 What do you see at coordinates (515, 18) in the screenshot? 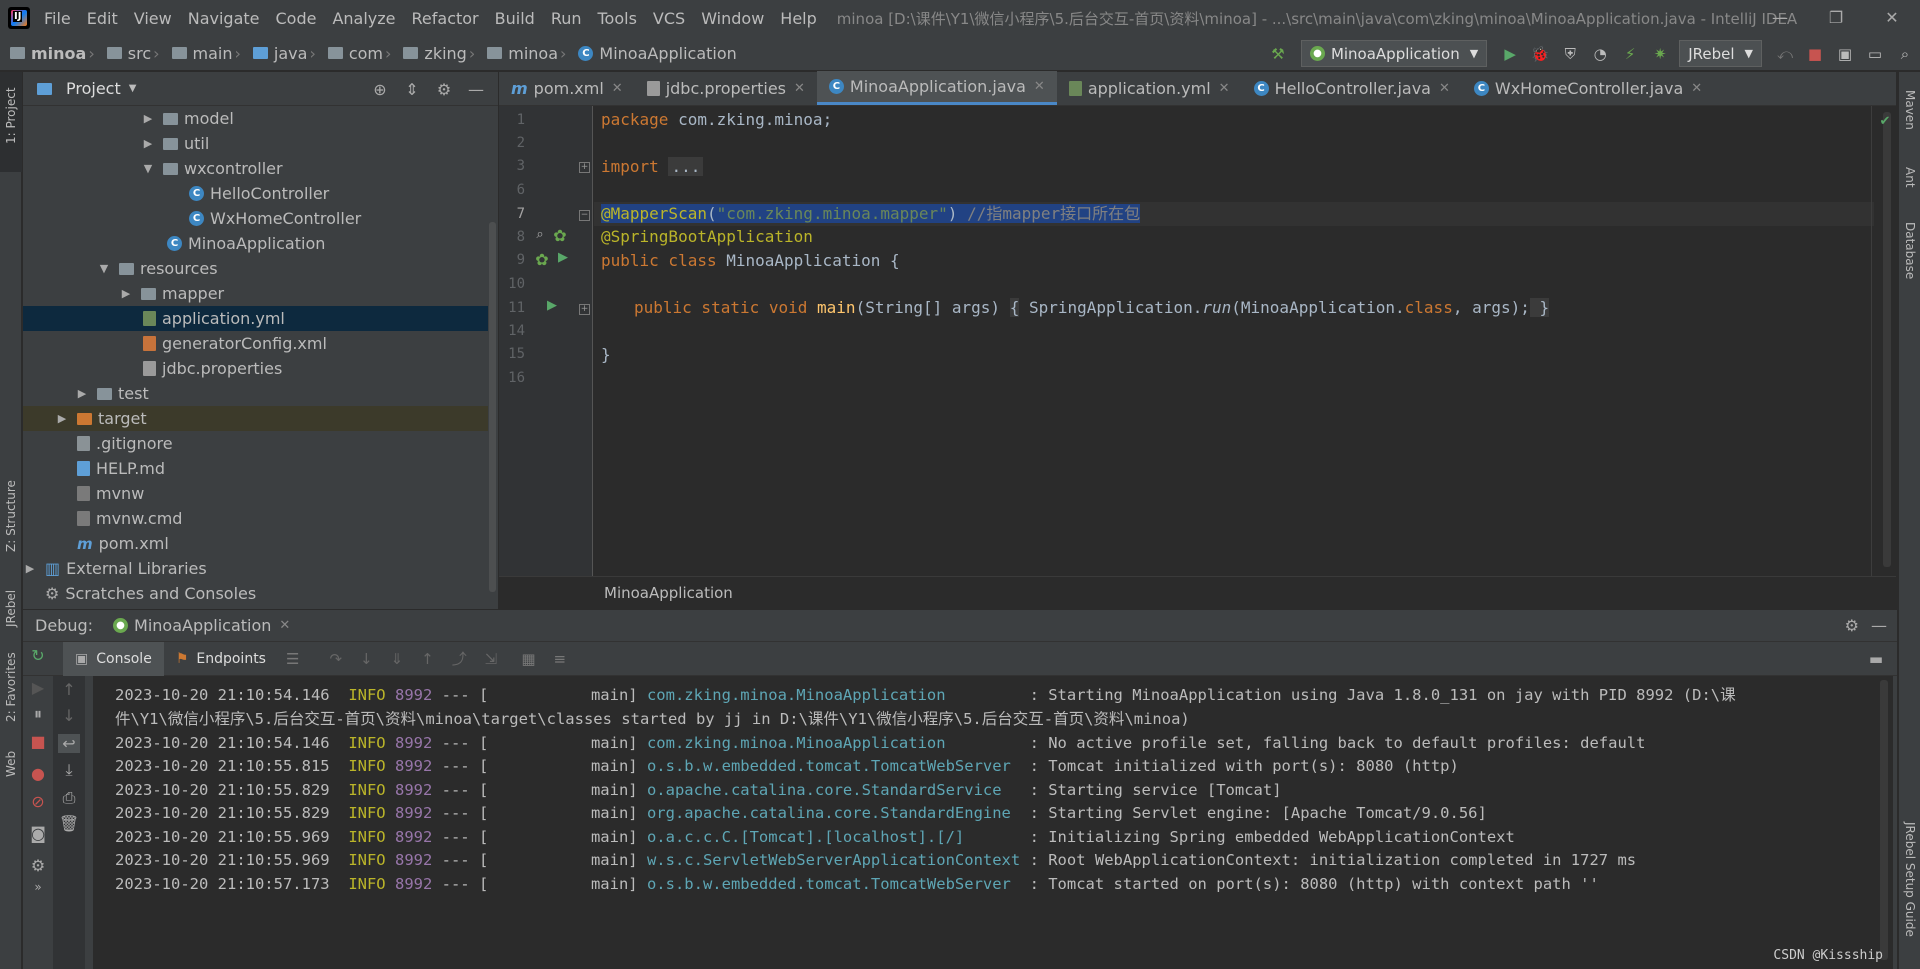
I see `menu-build: Build` at bounding box center [515, 18].